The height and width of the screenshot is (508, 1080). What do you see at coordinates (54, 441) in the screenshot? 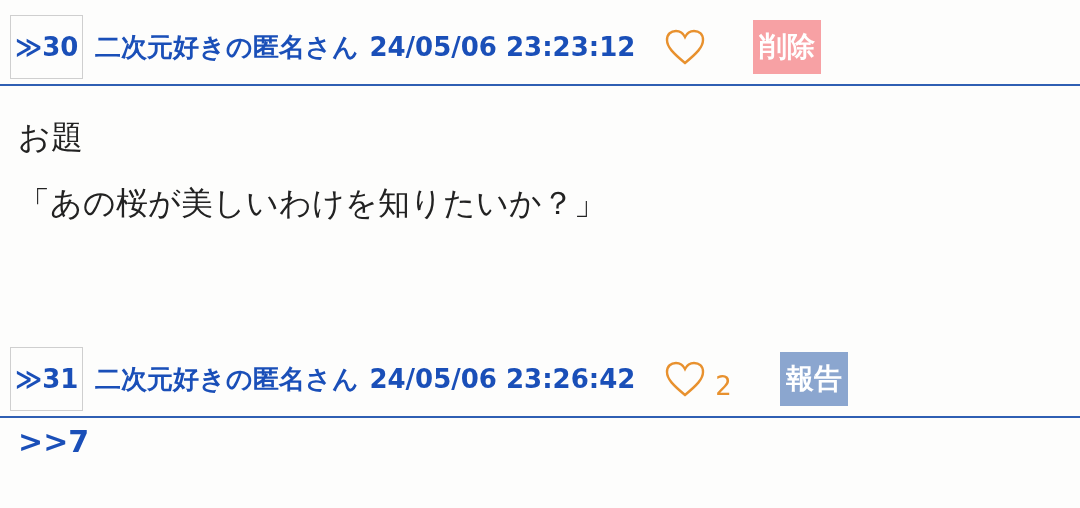
I see `reply-link: >>7` at bounding box center [54, 441].